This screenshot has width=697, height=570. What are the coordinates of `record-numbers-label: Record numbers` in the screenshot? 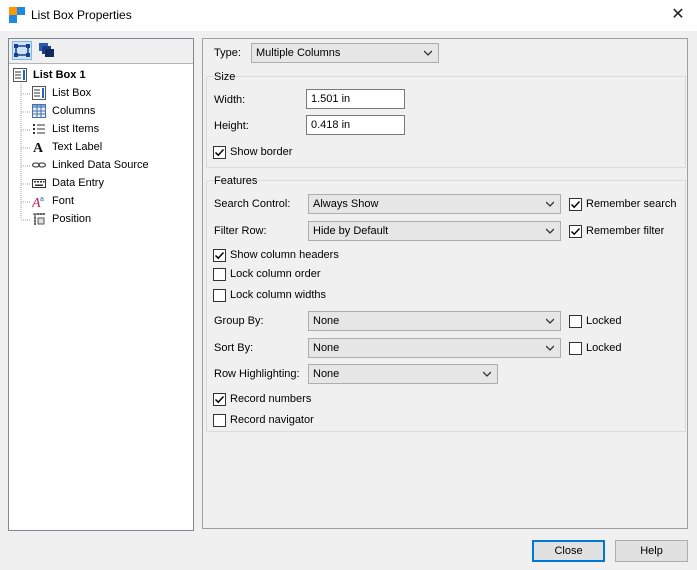 It's located at (271, 399).